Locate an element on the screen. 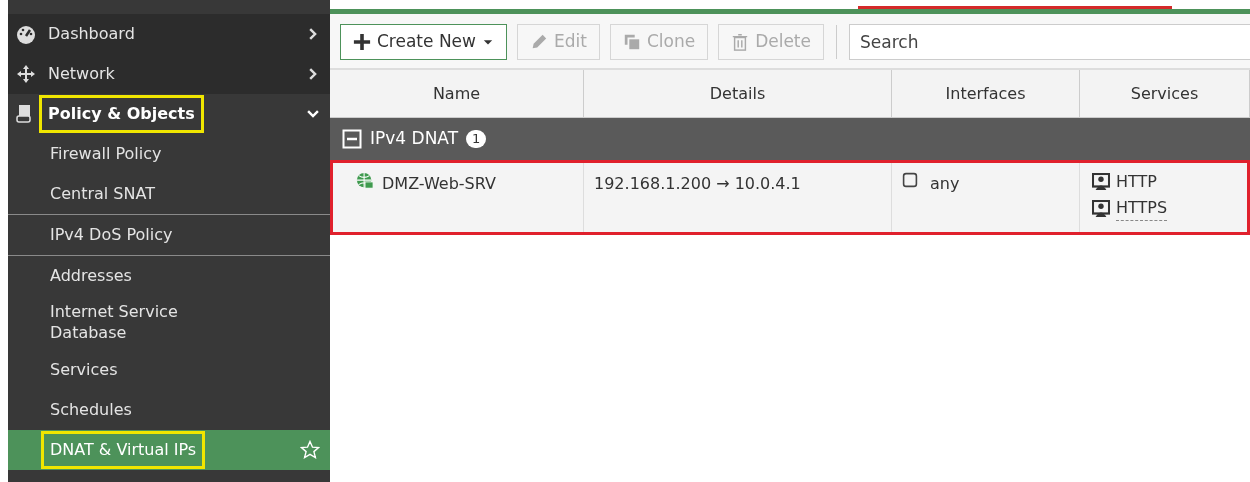 The height and width of the screenshot is (482, 1250). sidebar-item: IPv4 DoS Policy is located at coordinates (169, 235).